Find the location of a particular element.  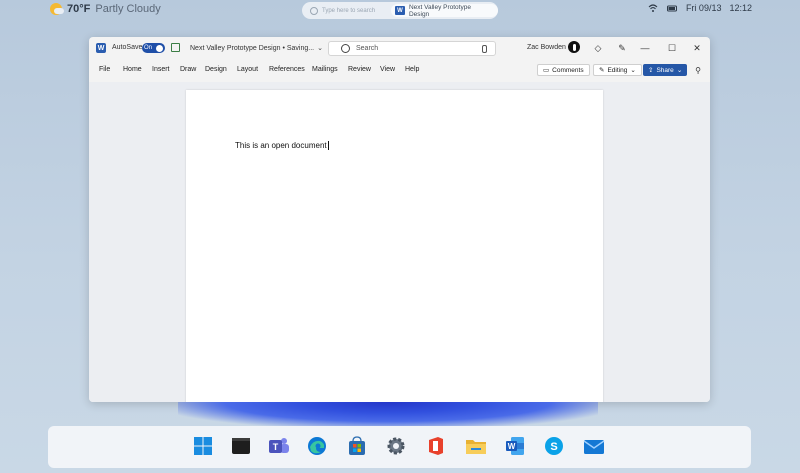

active-window-title: Next Valley Prototype Design is located at coordinates (439, 10).